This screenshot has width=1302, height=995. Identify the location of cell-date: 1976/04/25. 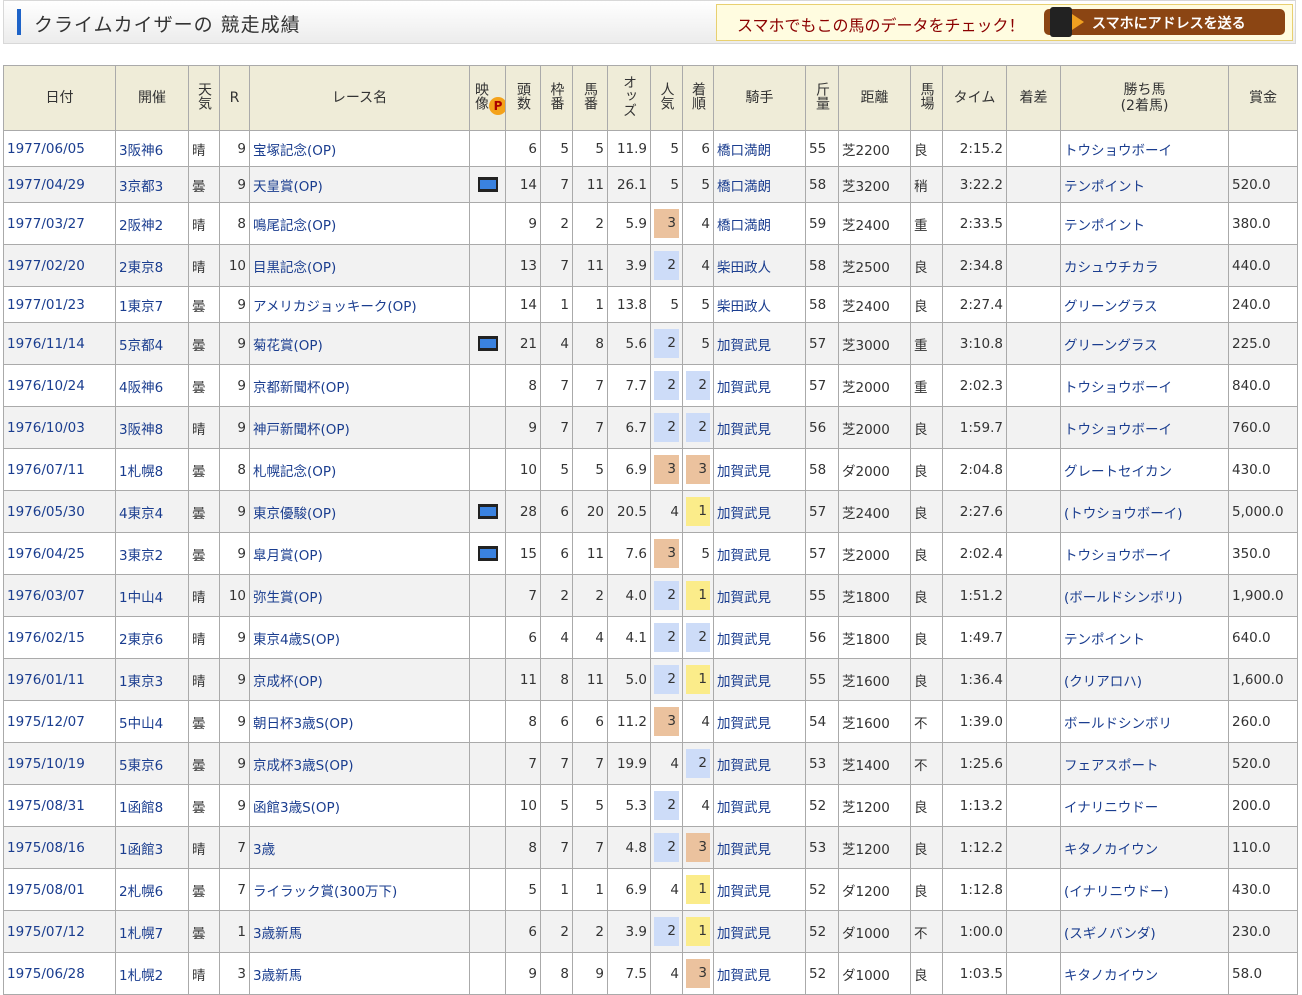
(59, 553).